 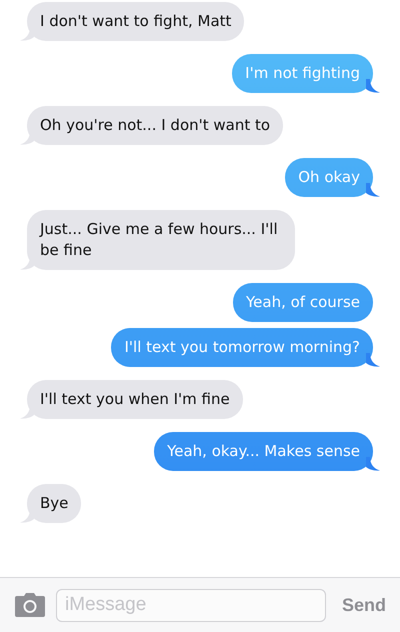 I want to click on message-bubble: Oh okay, so click(x=329, y=177).